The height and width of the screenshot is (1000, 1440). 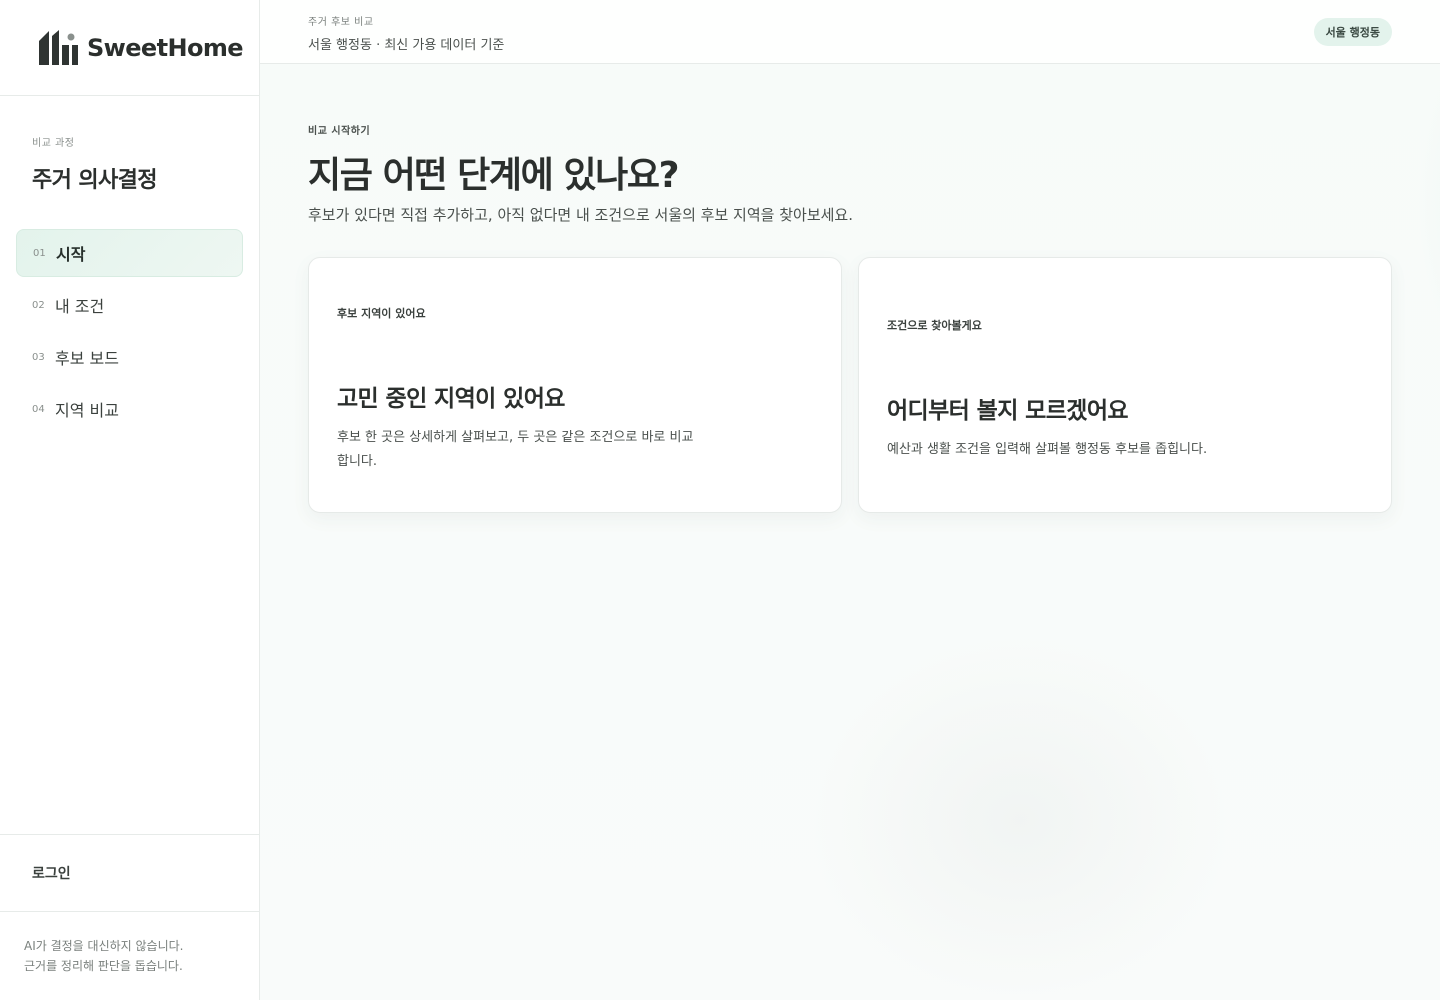 What do you see at coordinates (129, 873) in the screenshot?
I see `login-row: 로그인` at bounding box center [129, 873].